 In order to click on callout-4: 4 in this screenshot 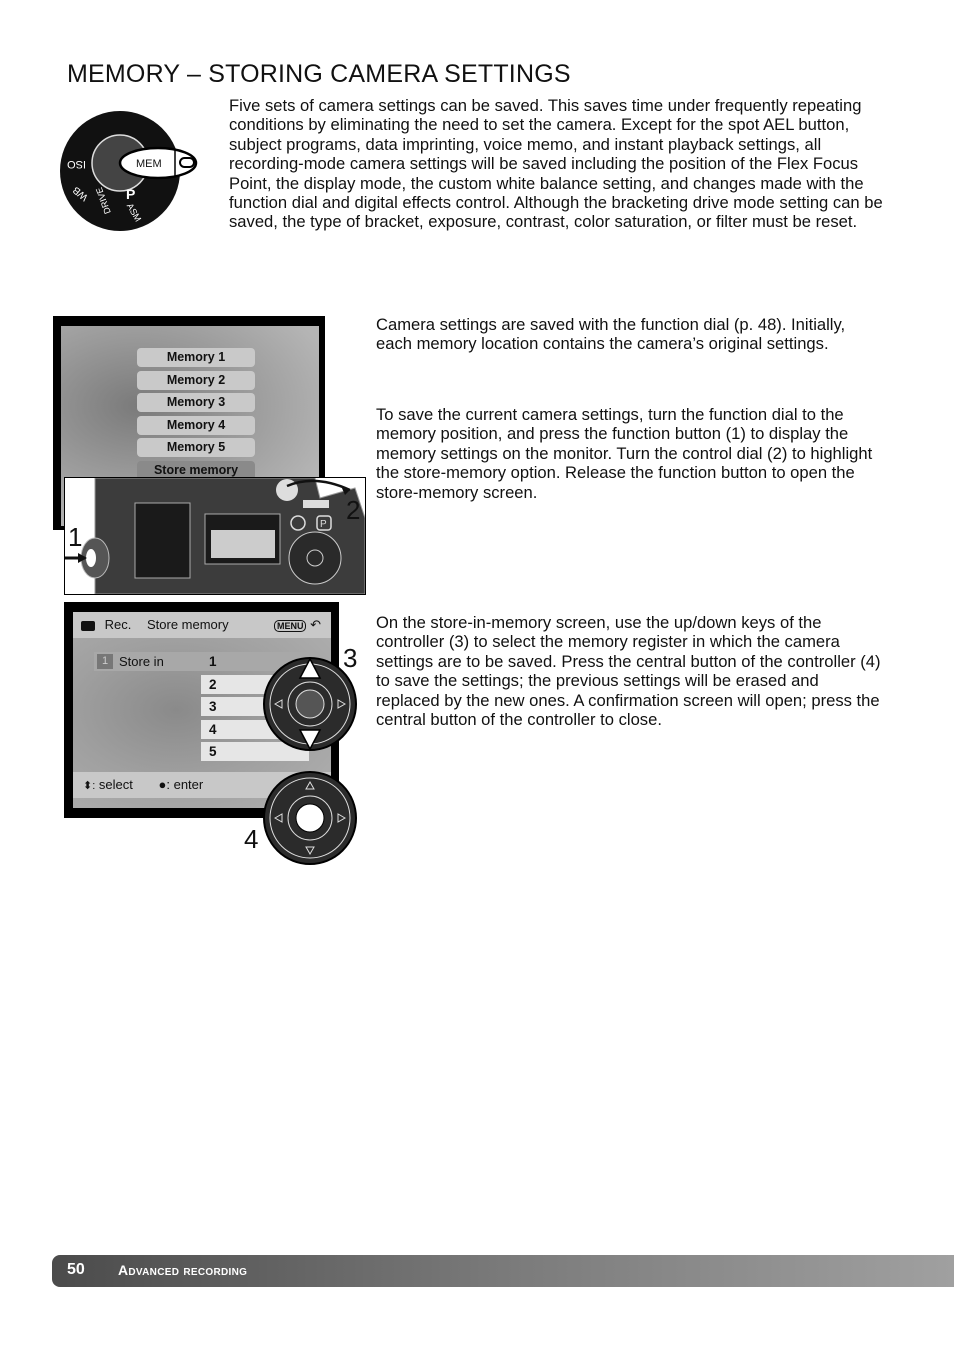, I will do `click(251, 839)`.